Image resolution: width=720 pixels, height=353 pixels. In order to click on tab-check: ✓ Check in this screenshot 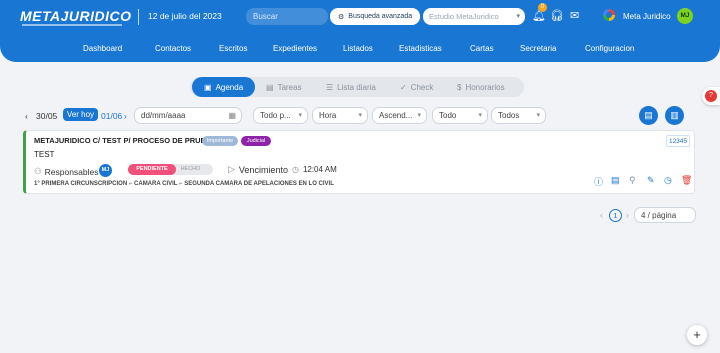, I will do `click(416, 87)`.